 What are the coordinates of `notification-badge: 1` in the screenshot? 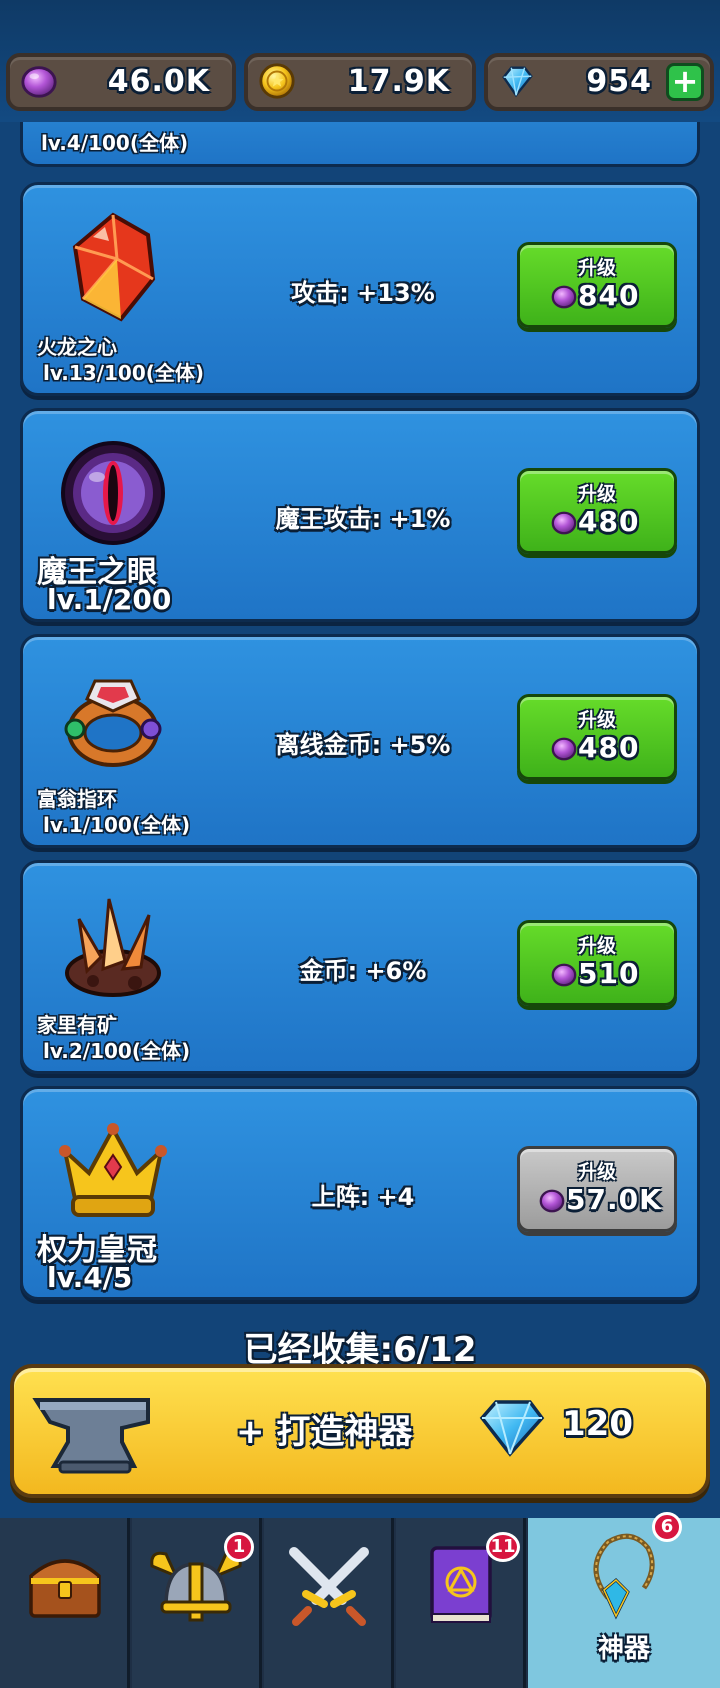 It's located at (239, 1547).